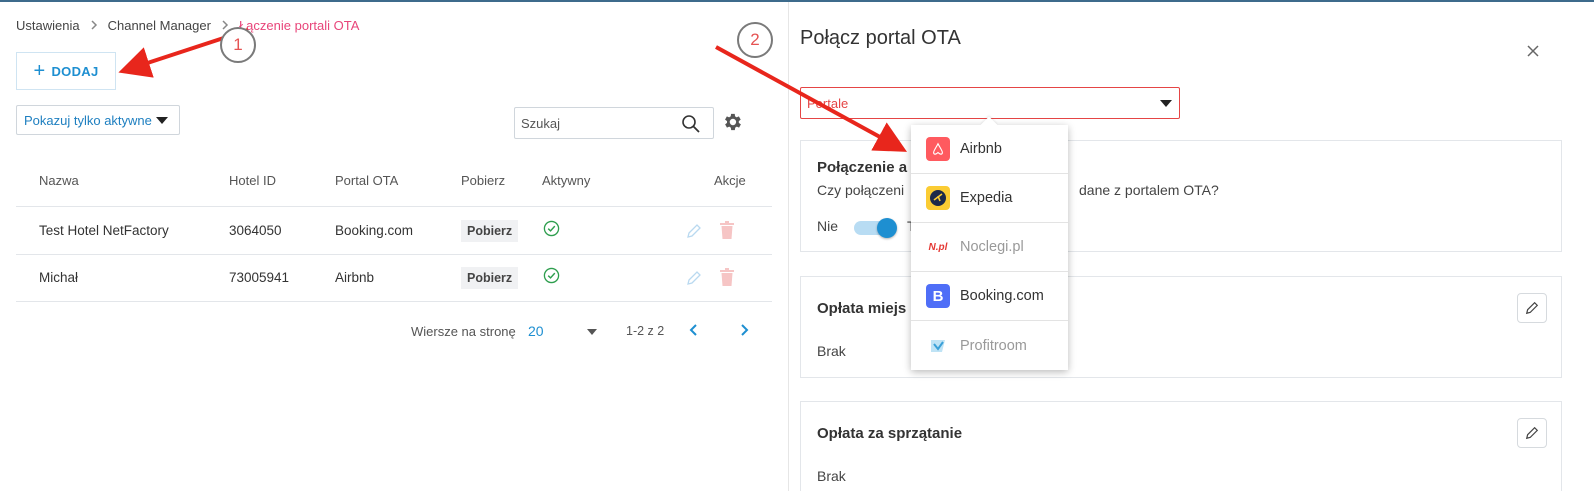 The image size is (1594, 491). I want to click on active-filter-select: Pokazuj tylko aktywne, so click(98, 120).